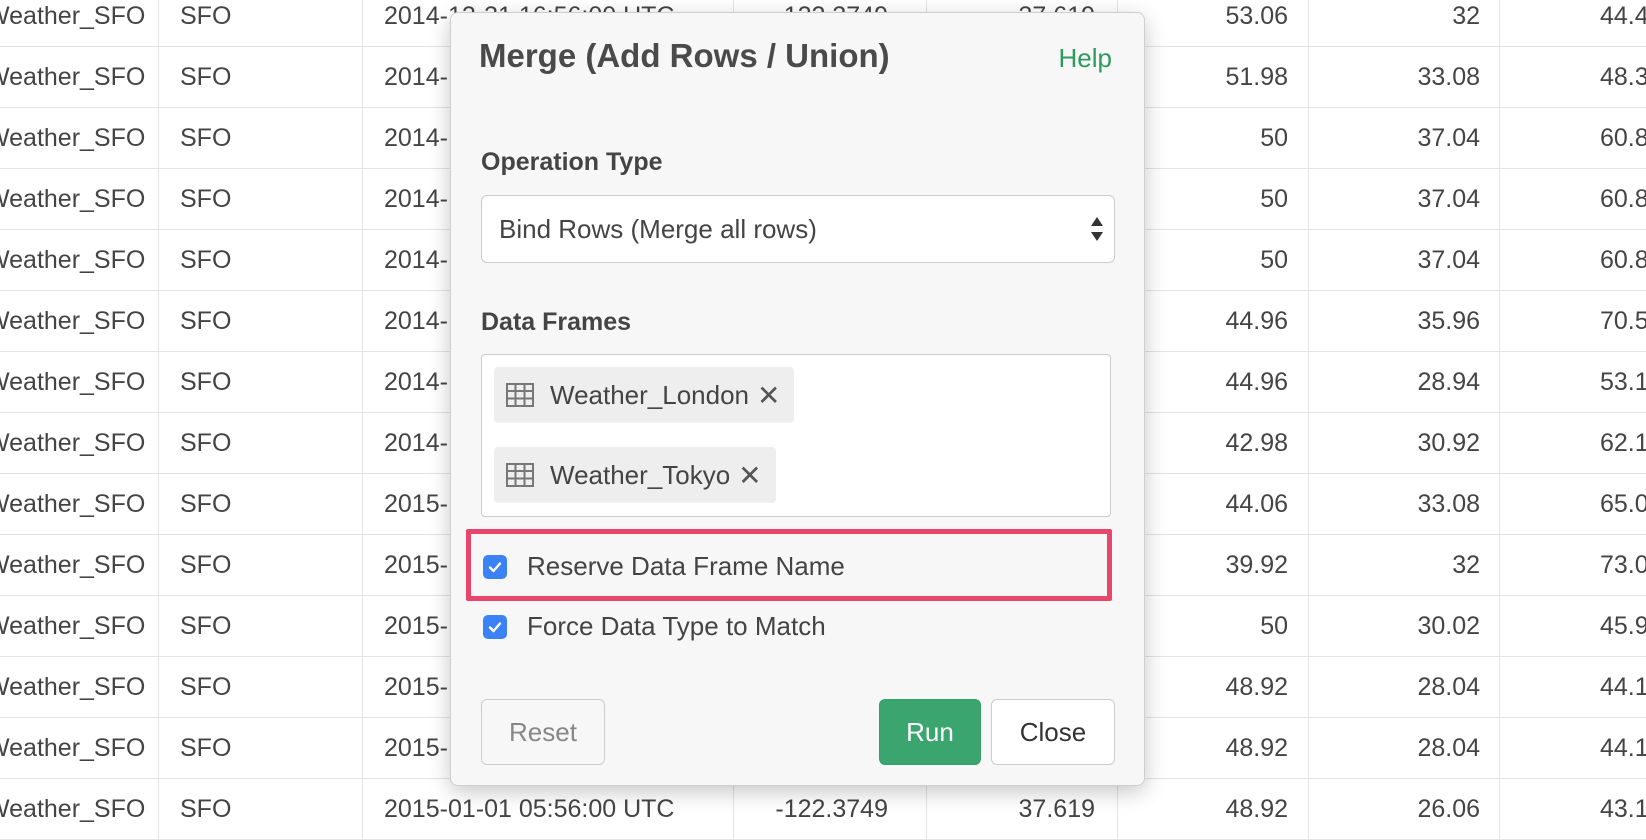 Image resolution: width=1646 pixels, height=840 pixels. What do you see at coordinates (796, 435) in the screenshot?
I see `data-frames-input: Weather_London ✕ Weather_Tokyo ✕` at bounding box center [796, 435].